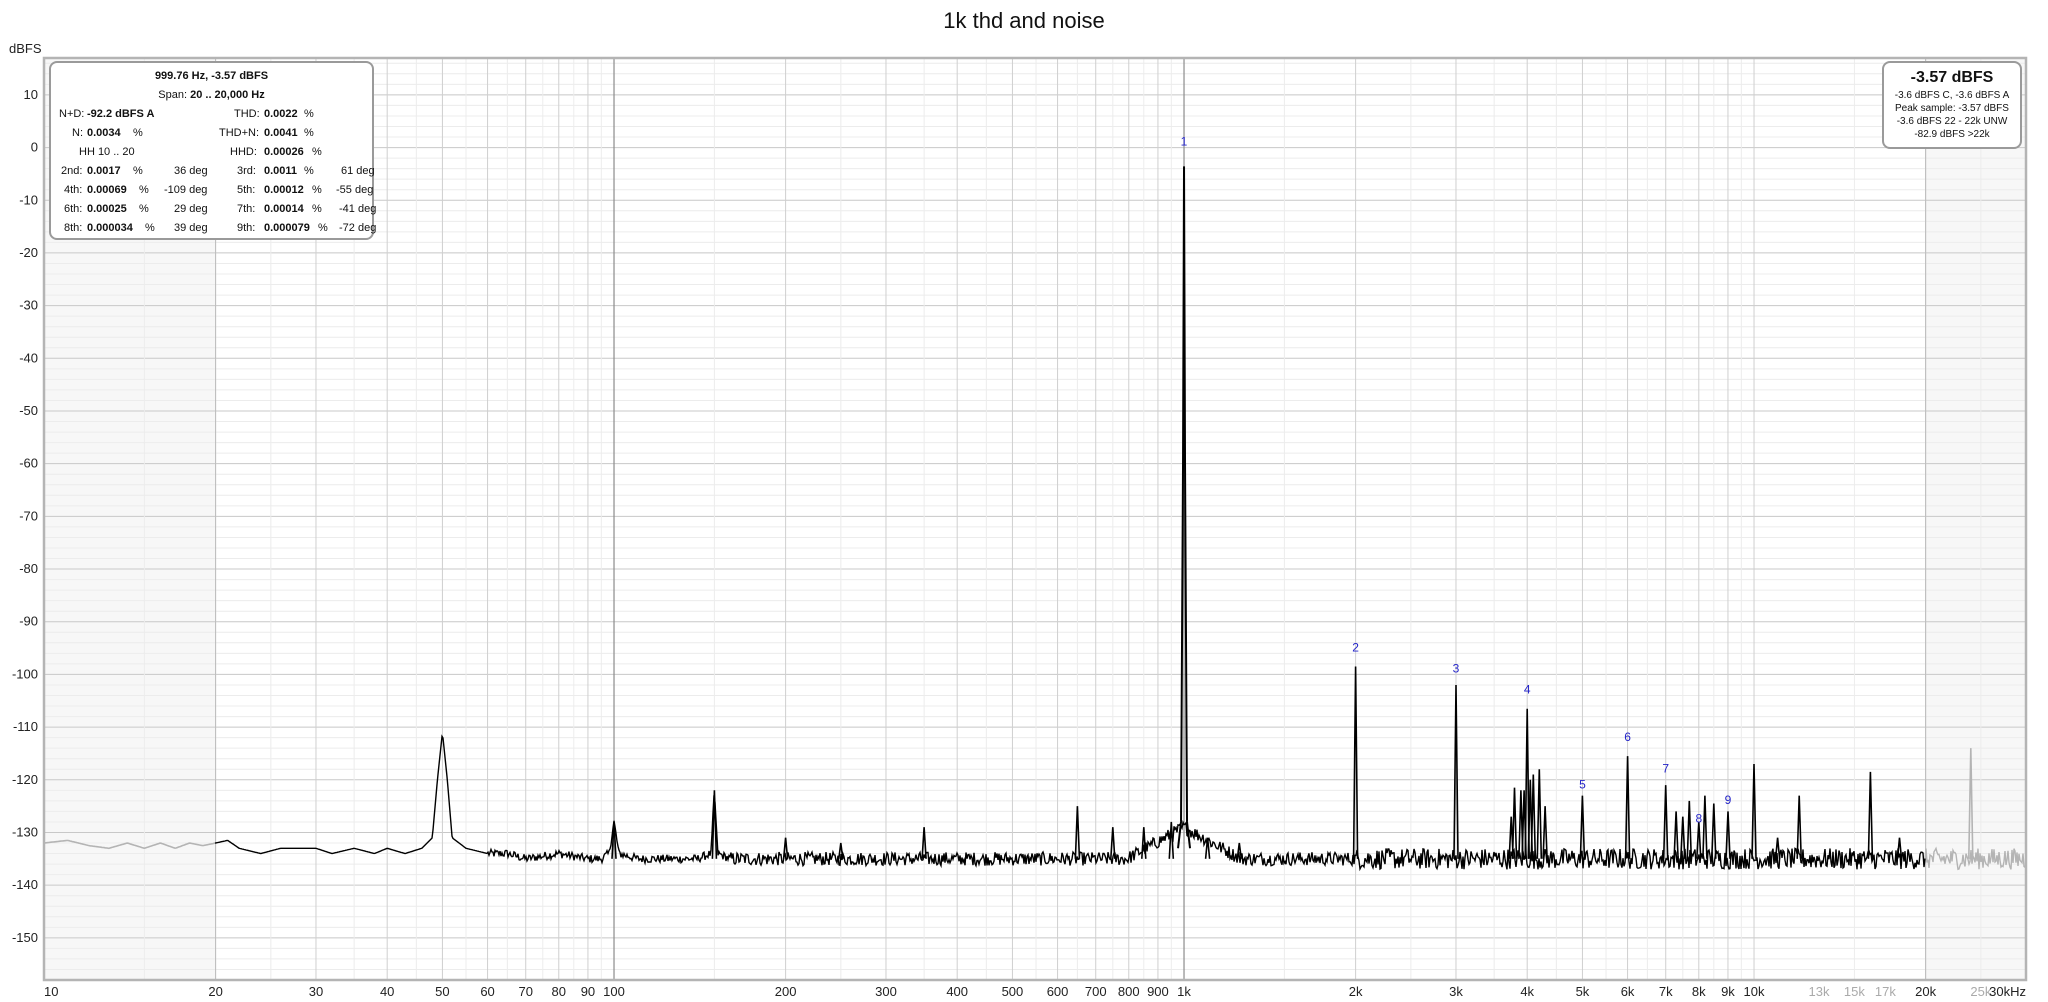 The height and width of the screenshot is (1002, 2048). I want to click on x-tick-label: 10, so click(51, 991).